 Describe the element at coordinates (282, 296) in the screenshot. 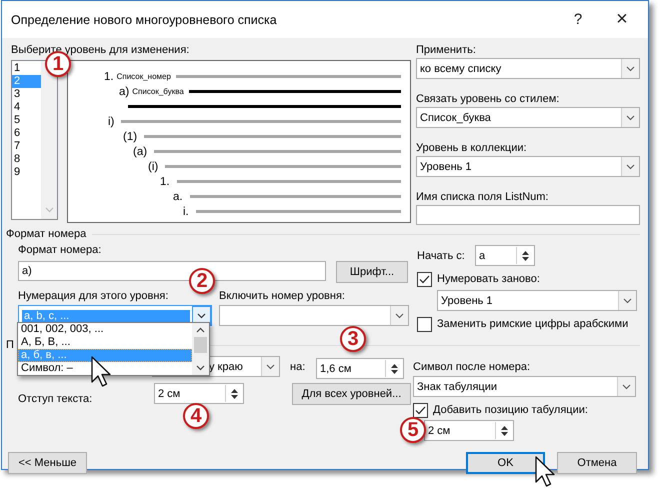

I see `field-label: Включить номер уровня:` at that location.